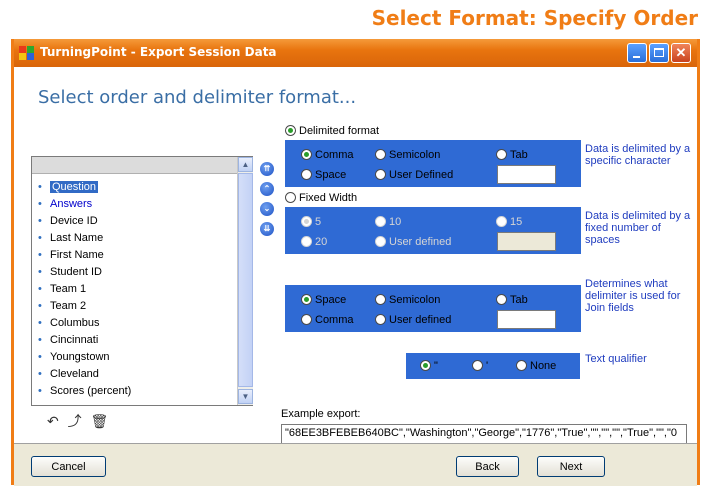 This screenshot has width=706, height=486. I want to click on list-item-label: Cincinnati, so click(74, 340).